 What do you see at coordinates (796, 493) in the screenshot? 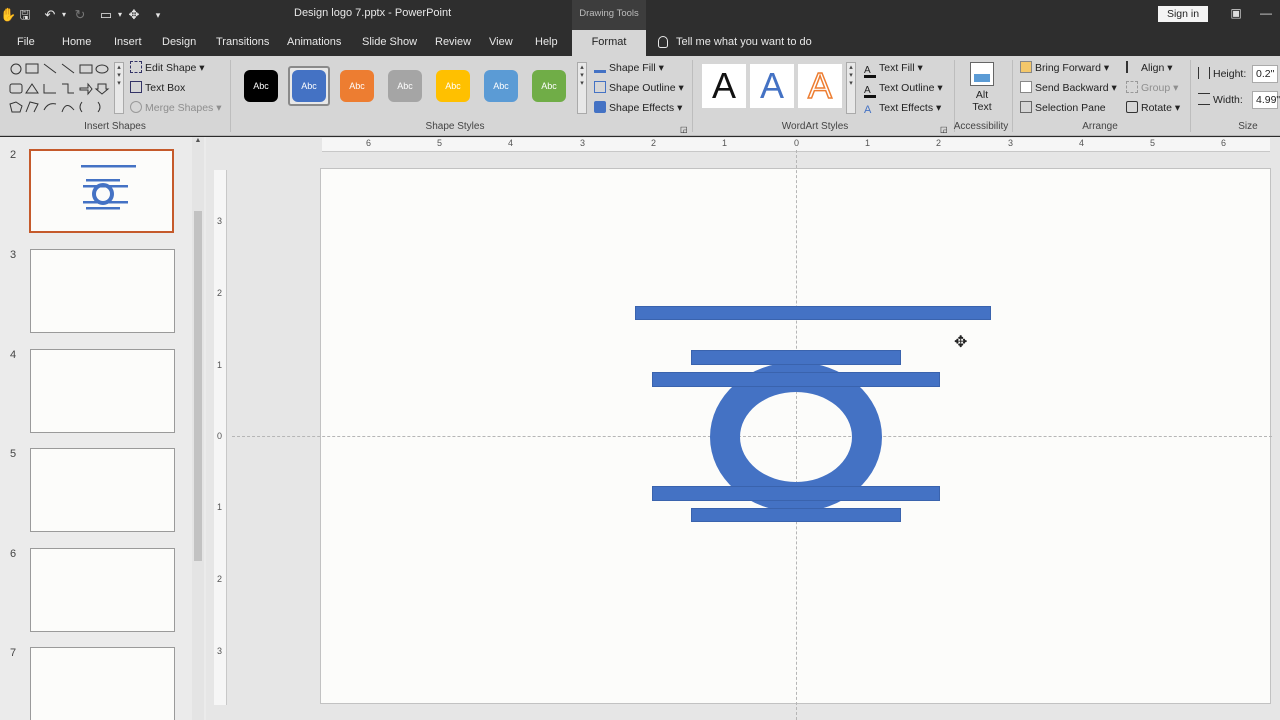
I see `lower-long-bar-shape` at bounding box center [796, 493].